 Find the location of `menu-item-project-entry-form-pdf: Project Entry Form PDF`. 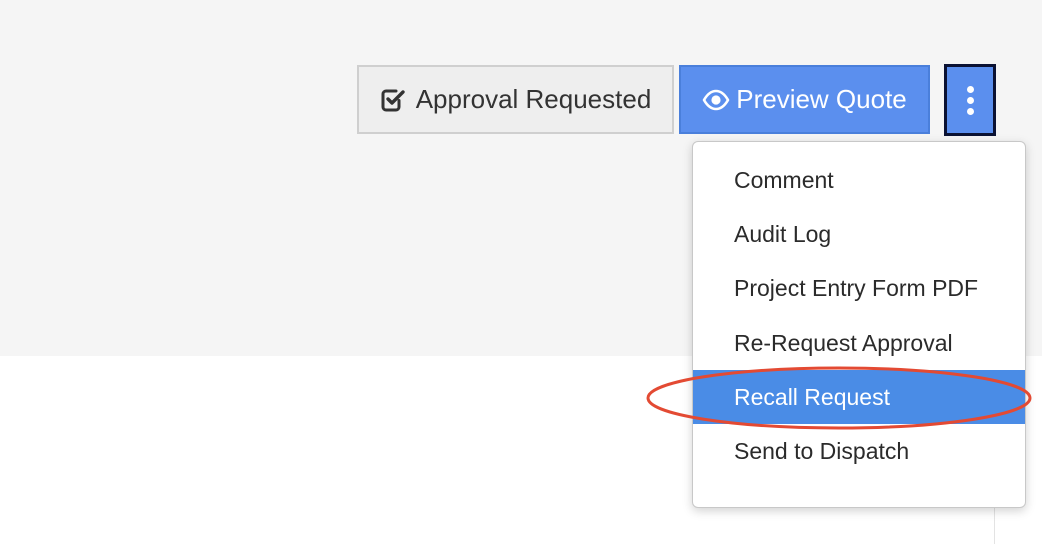

menu-item-project-entry-form-pdf: Project Entry Form PDF is located at coordinates (859, 288).